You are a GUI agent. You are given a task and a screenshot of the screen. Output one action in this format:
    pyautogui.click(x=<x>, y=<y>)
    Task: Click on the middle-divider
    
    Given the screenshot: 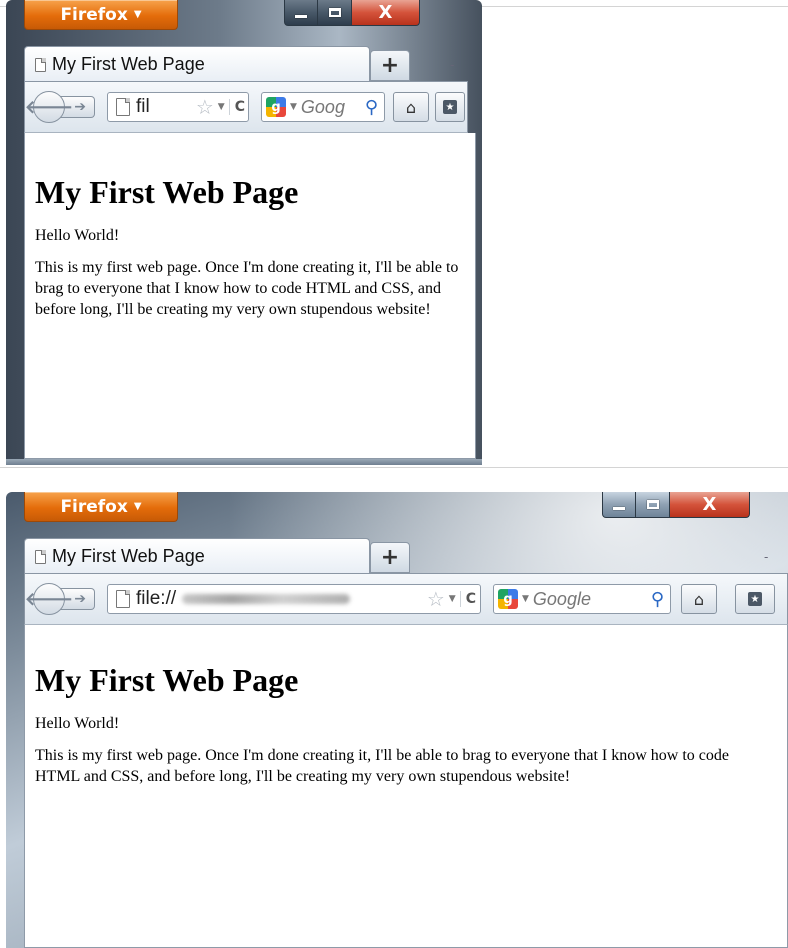 What is the action you would take?
    pyautogui.click(x=394, y=467)
    